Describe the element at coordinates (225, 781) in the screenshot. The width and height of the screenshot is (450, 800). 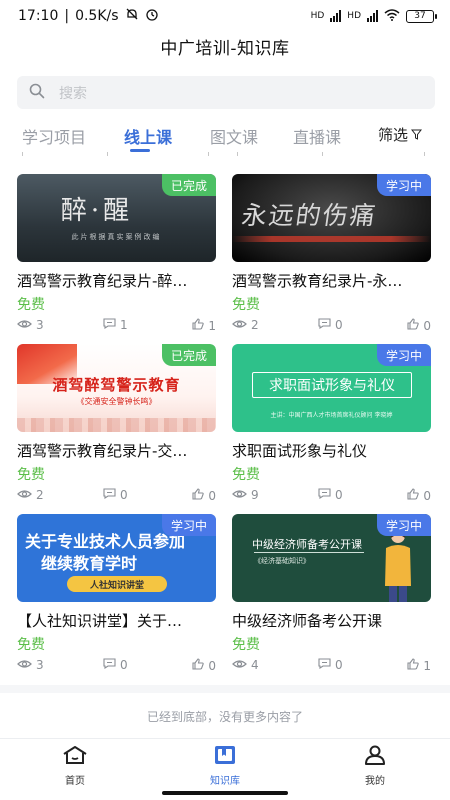
I see `nav-label-library: 知识库` at that location.